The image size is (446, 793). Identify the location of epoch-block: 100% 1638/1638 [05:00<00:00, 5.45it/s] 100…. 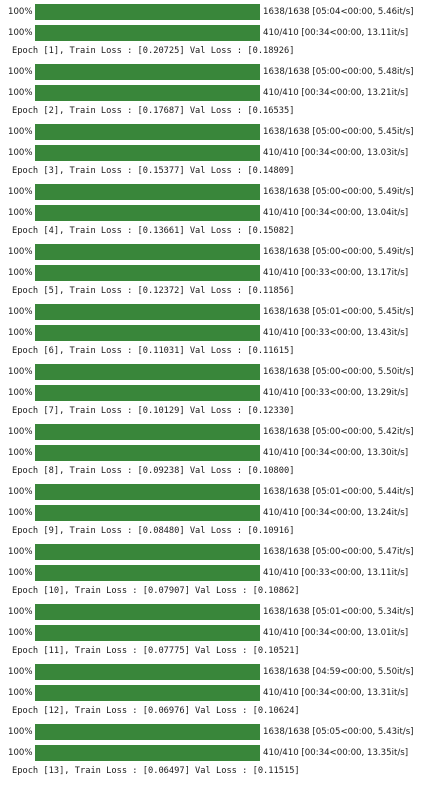
(223, 151).